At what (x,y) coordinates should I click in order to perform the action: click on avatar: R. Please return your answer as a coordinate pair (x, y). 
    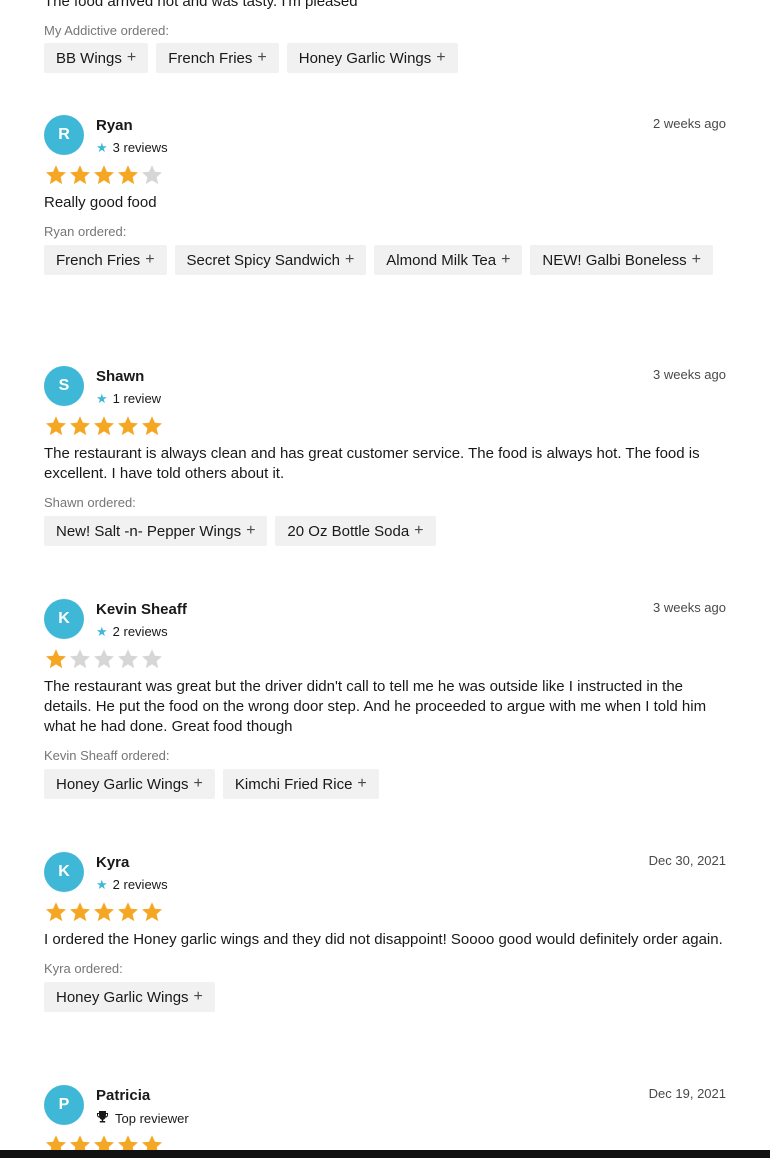
    Looking at the image, I should click on (64, 135).